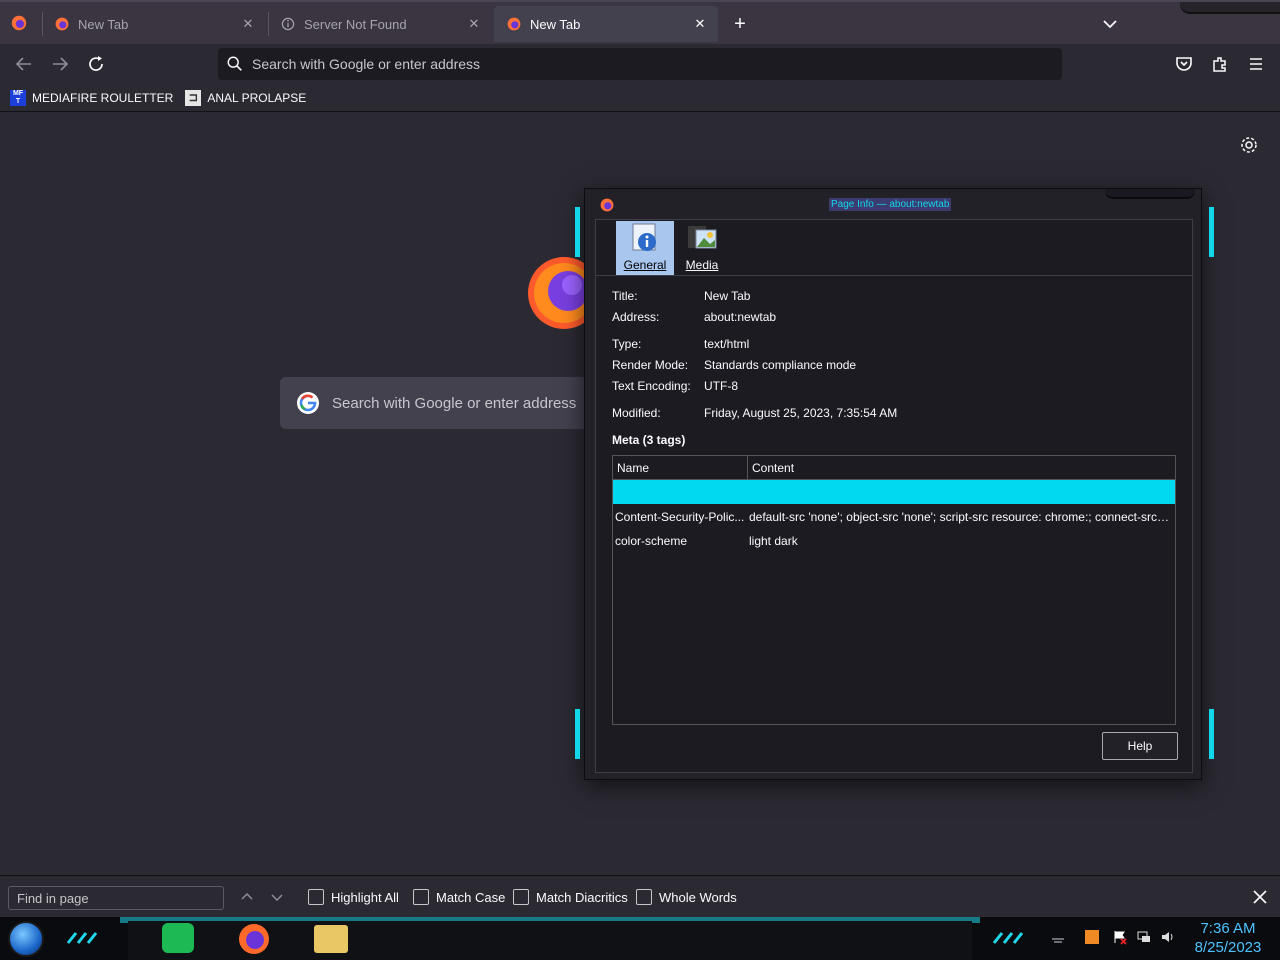  Describe the element at coordinates (193, 97) in the screenshot. I see `bookmark-page-icon: ⊐` at that location.